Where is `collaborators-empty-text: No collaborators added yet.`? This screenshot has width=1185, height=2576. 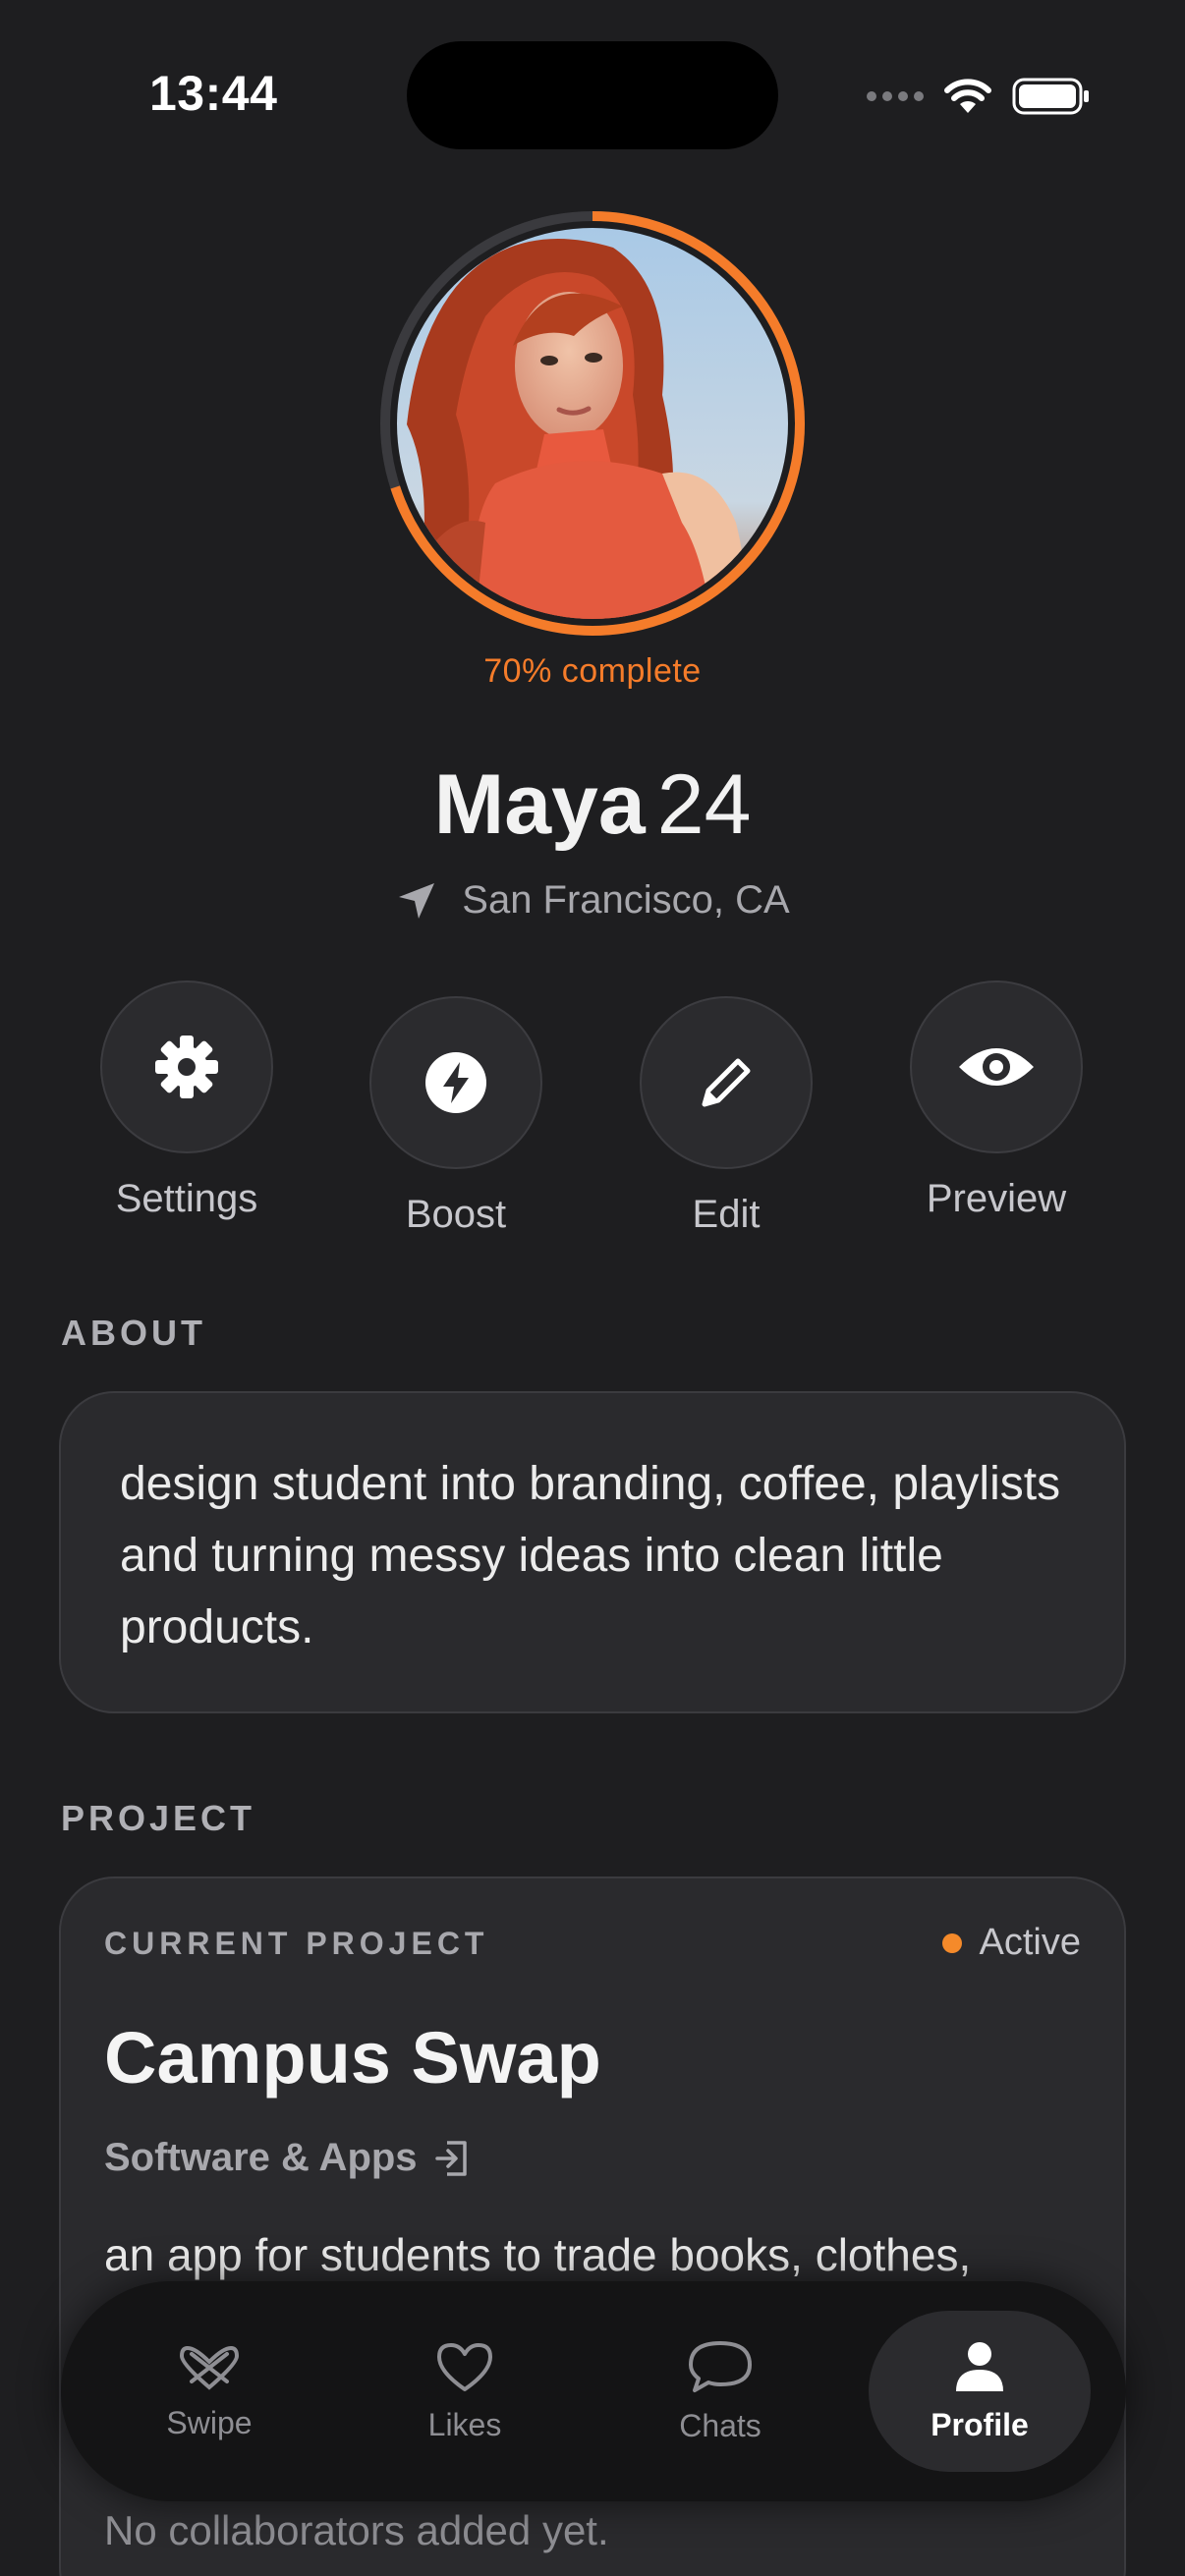
collaborators-empty-text: No collaborators added yet. is located at coordinates (356, 2530).